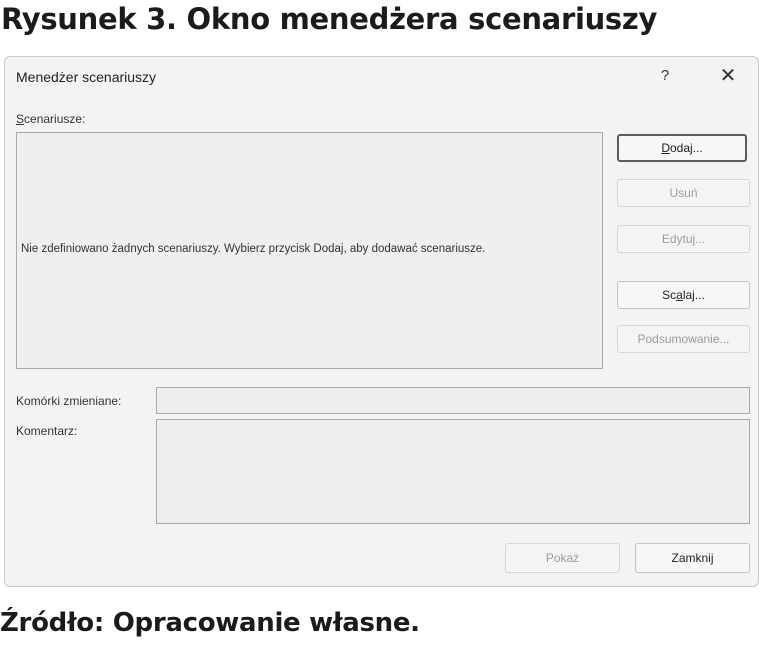  I want to click on changing-cells-label: Komórki zmieniane:, so click(69, 401).